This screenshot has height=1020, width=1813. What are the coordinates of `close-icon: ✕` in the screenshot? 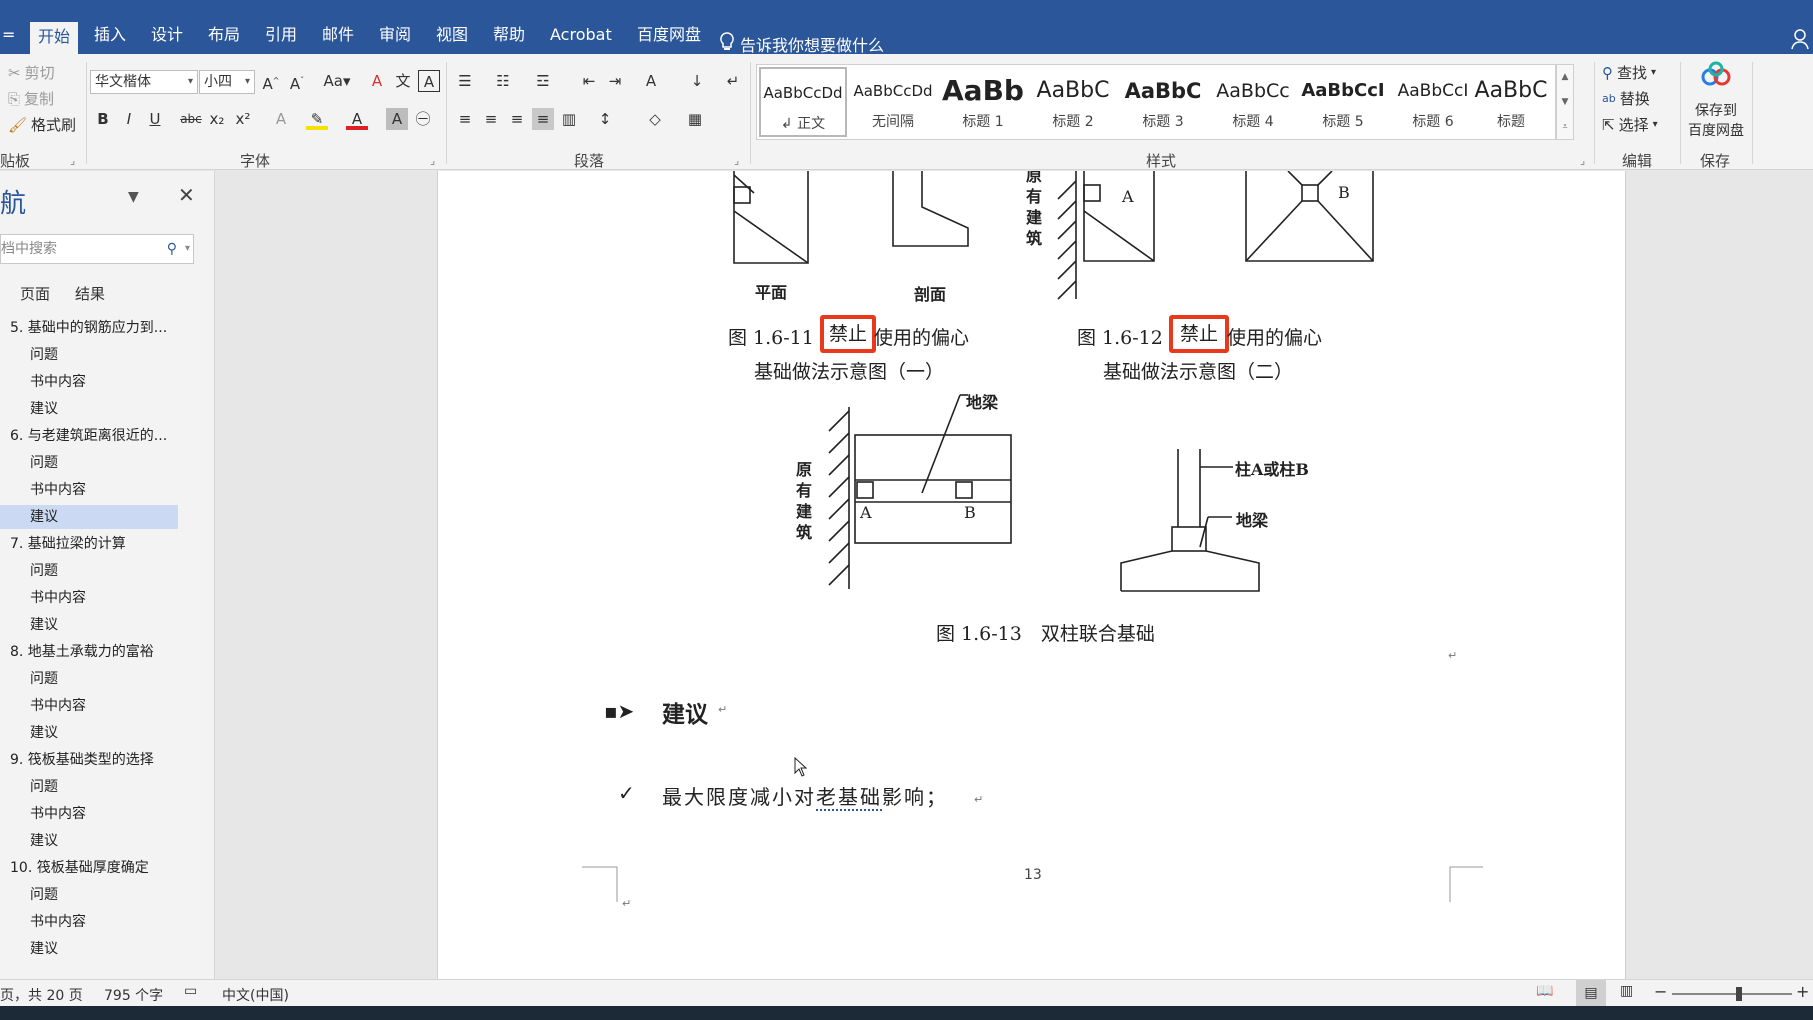 It's located at (186, 195).